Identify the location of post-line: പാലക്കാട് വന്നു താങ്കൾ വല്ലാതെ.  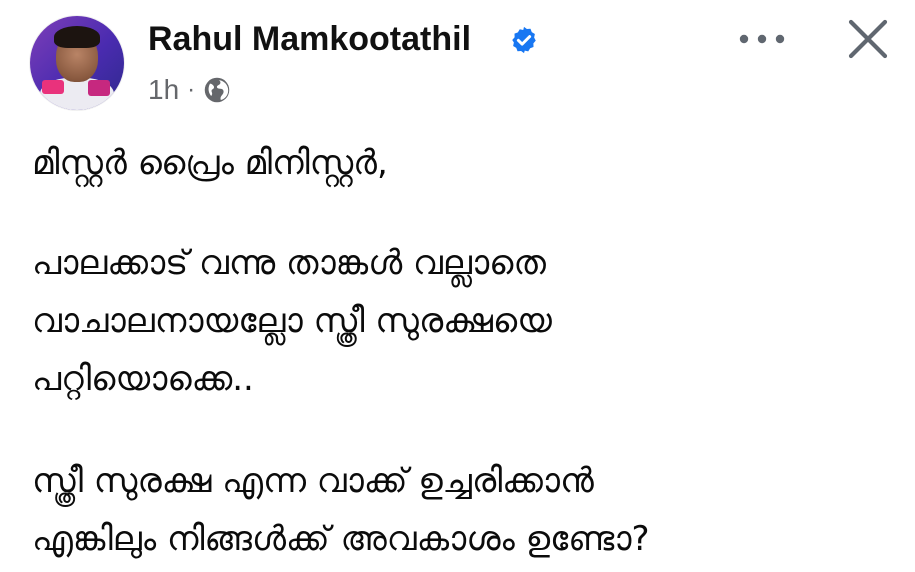
(289, 263).